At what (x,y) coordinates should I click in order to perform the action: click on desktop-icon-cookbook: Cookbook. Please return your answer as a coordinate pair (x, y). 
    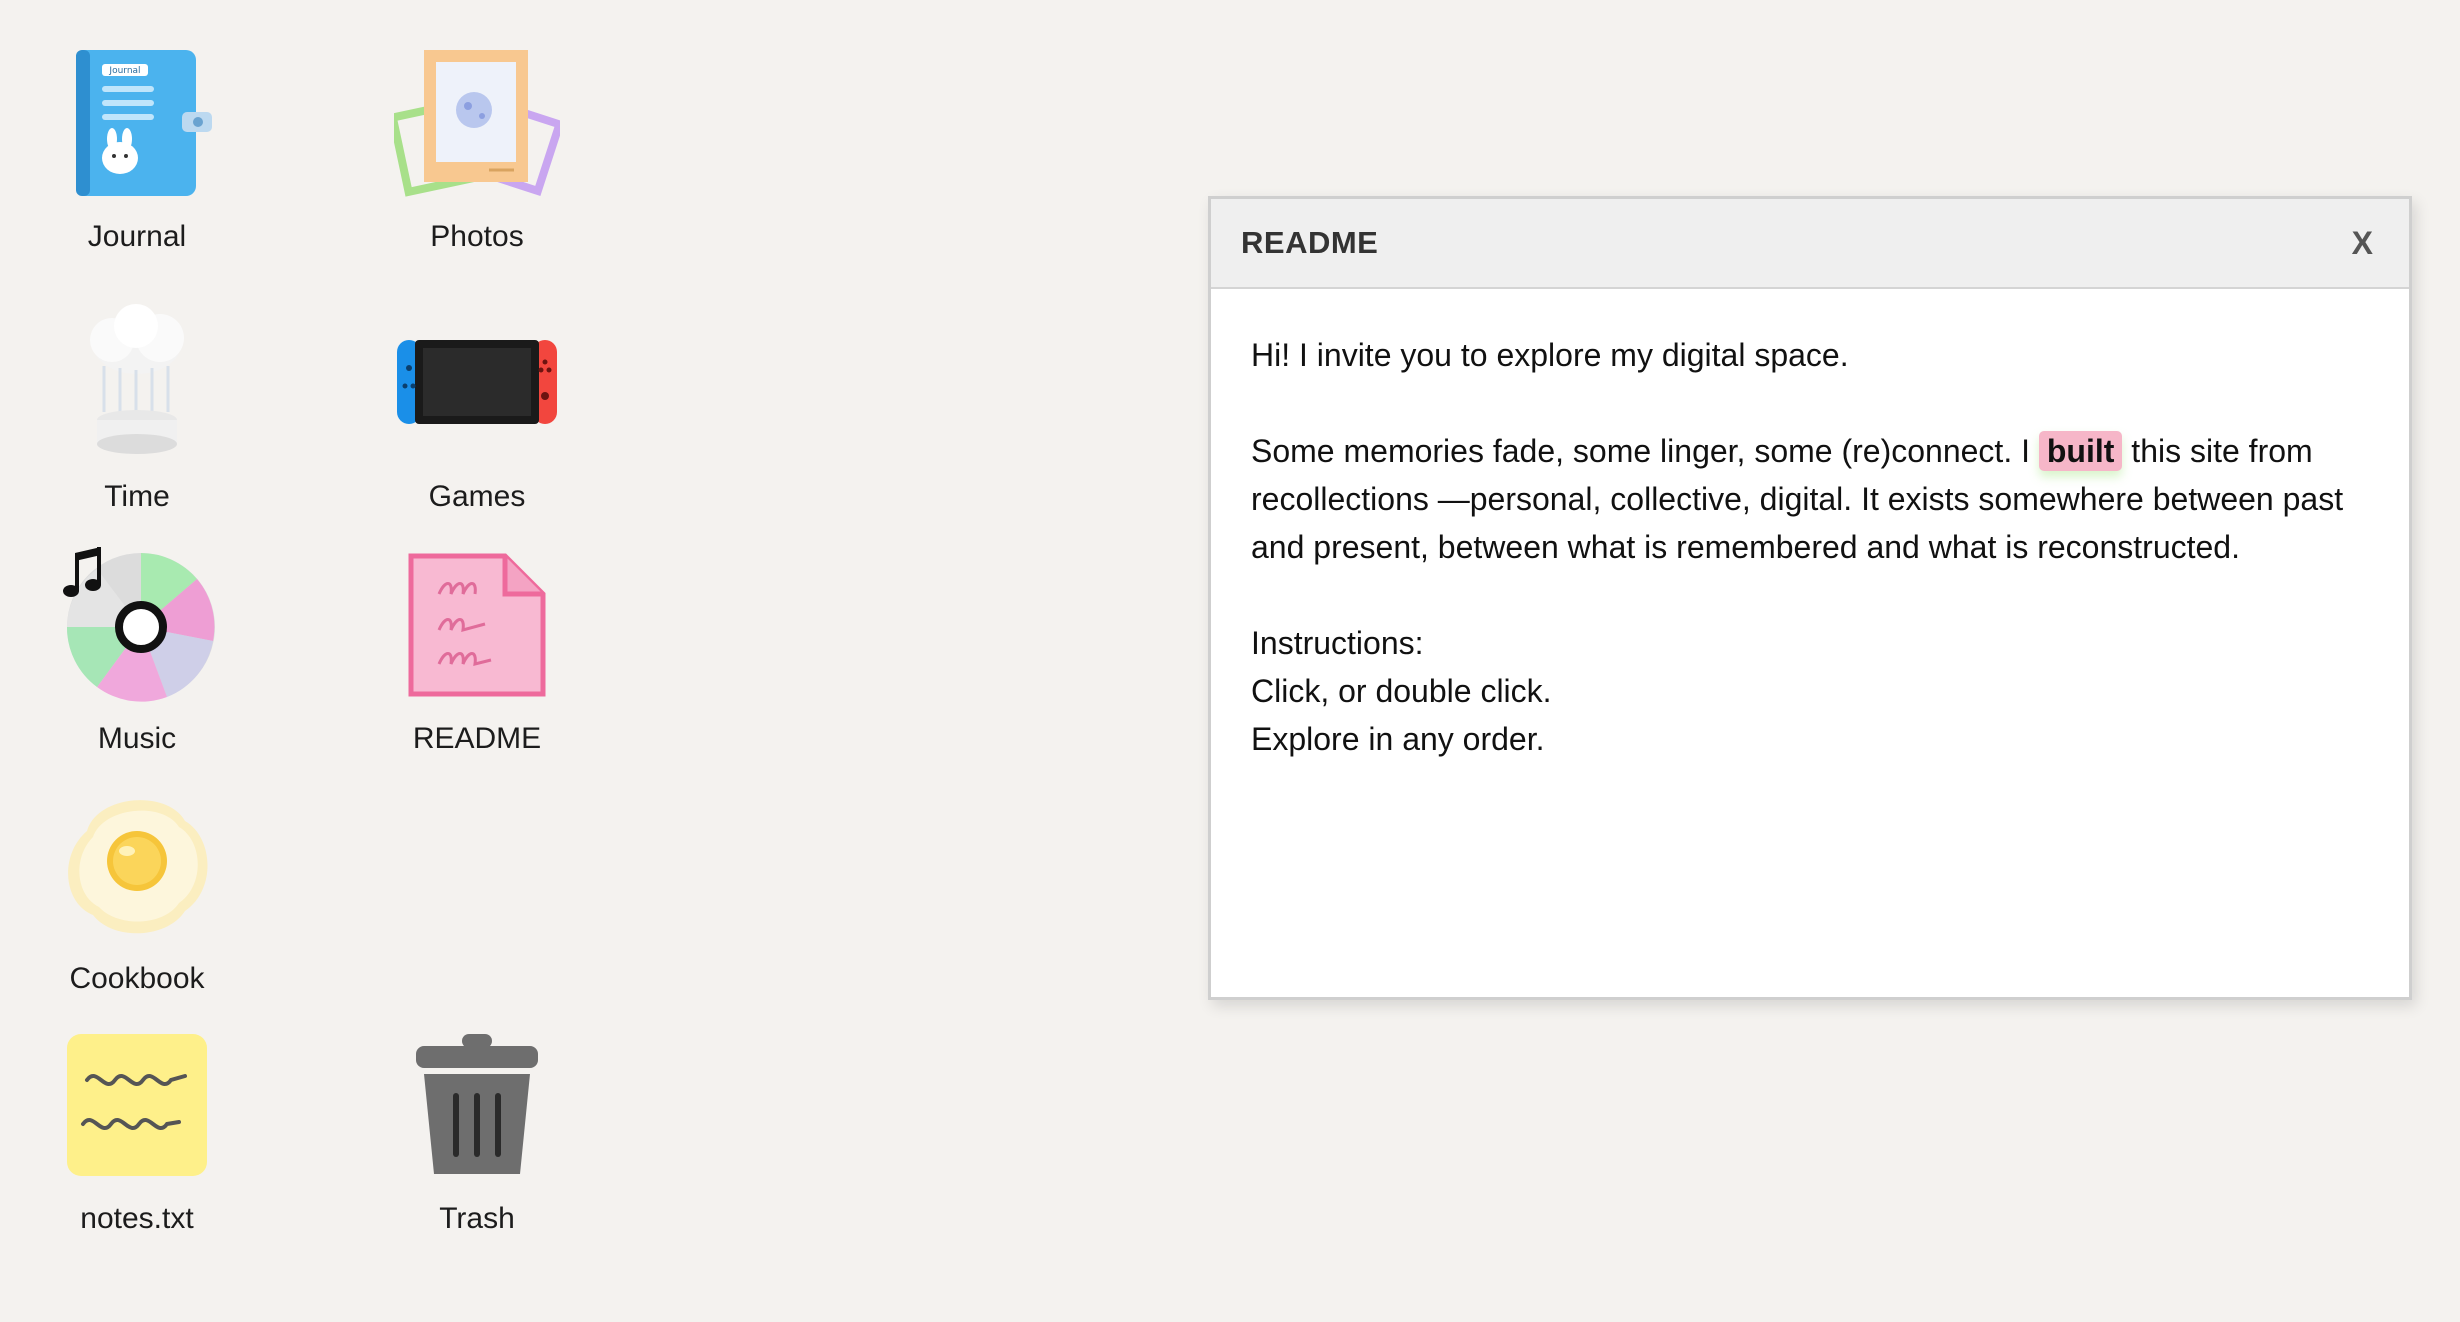
    Looking at the image, I should click on (137, 888).